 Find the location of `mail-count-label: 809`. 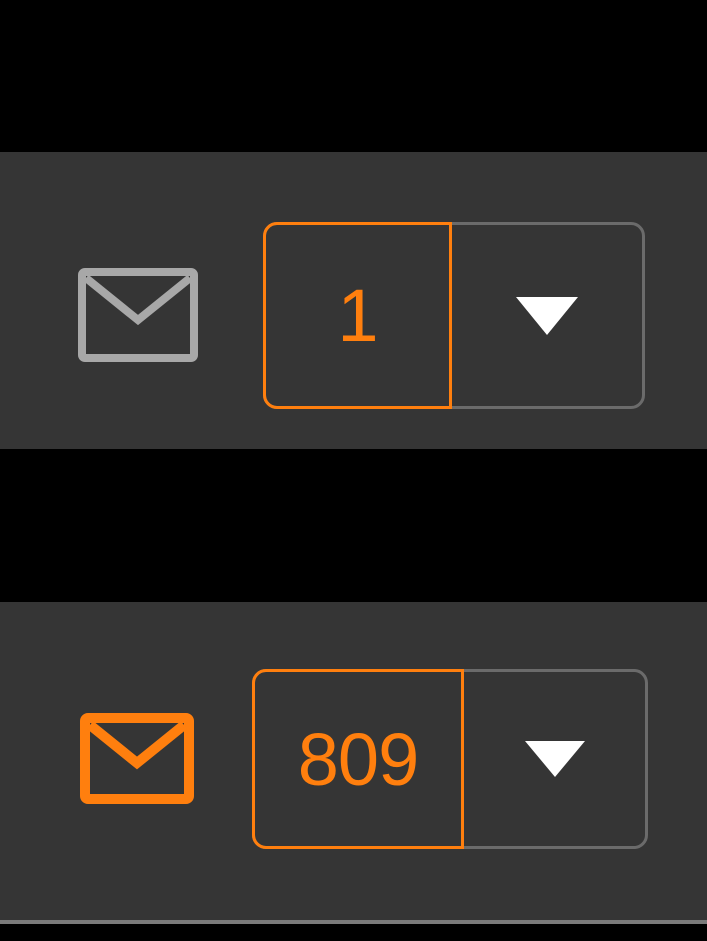

mail-count-label: 809 is located at coordinates (358, 759).